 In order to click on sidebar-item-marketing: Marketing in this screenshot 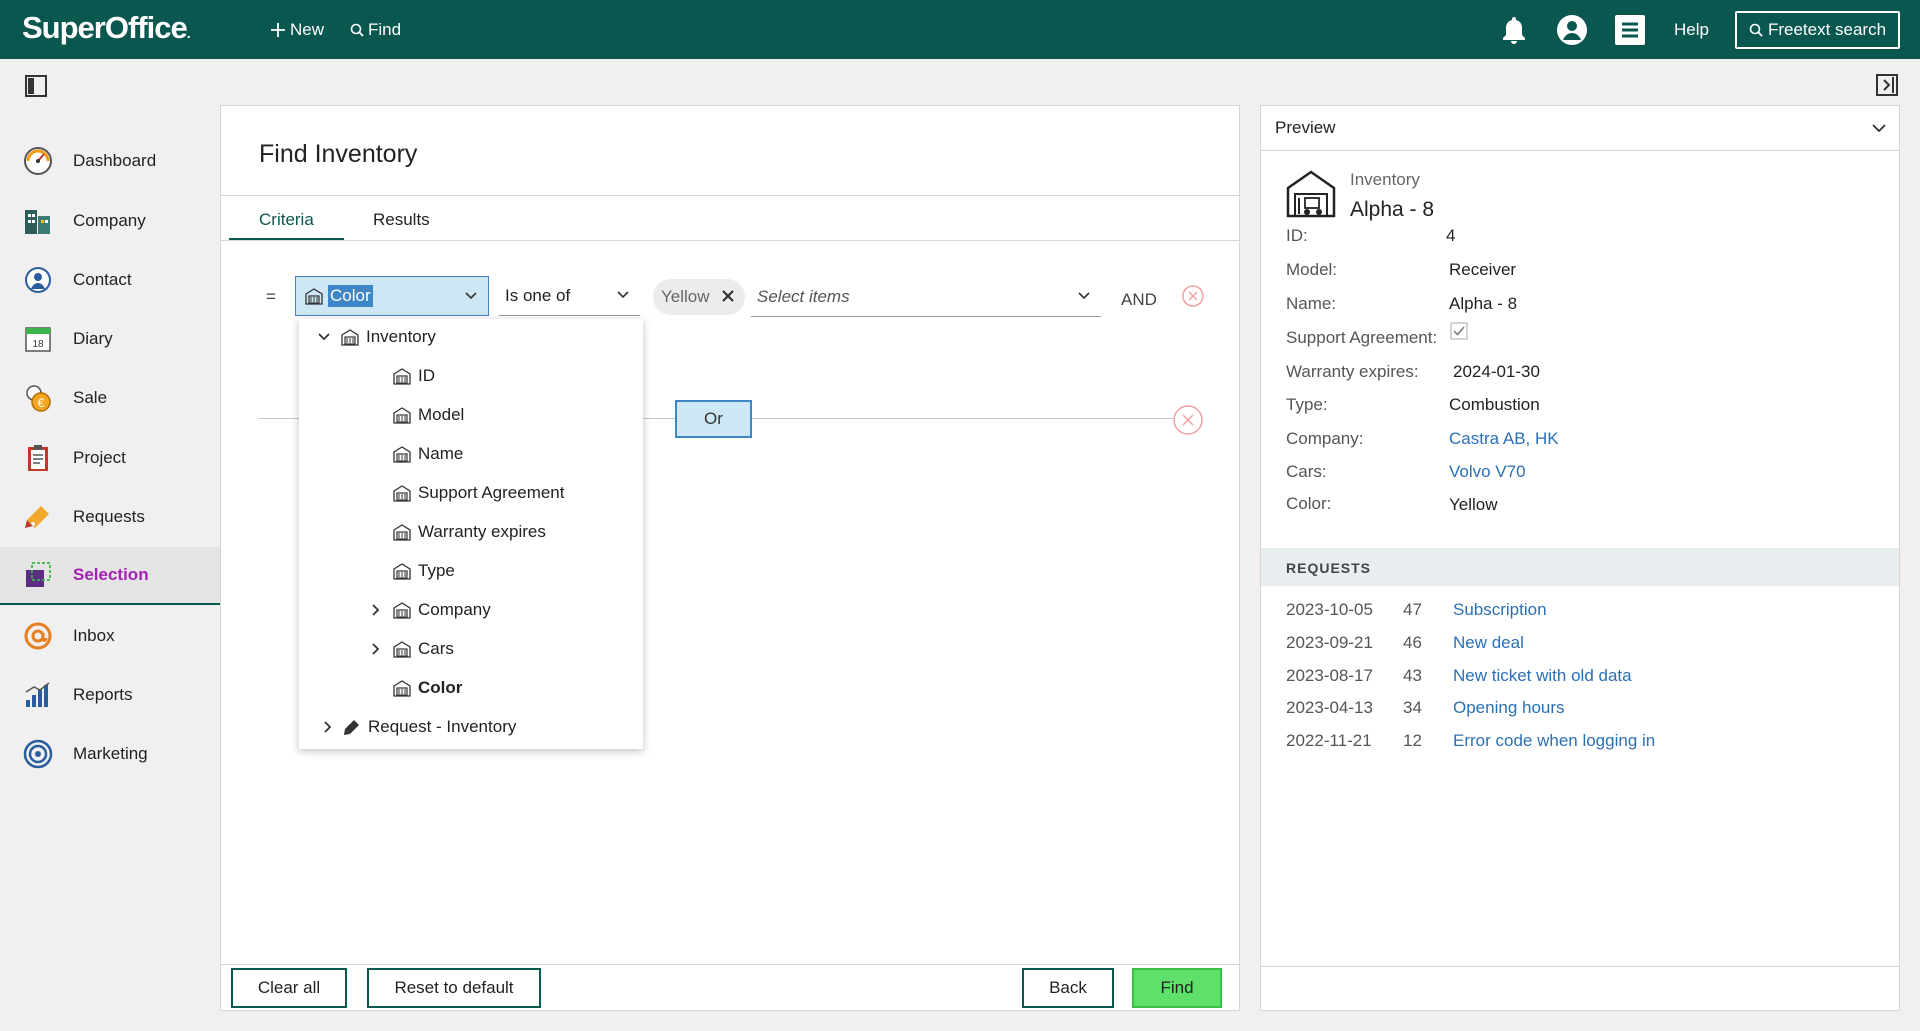, I will do `click(110, 754)`.